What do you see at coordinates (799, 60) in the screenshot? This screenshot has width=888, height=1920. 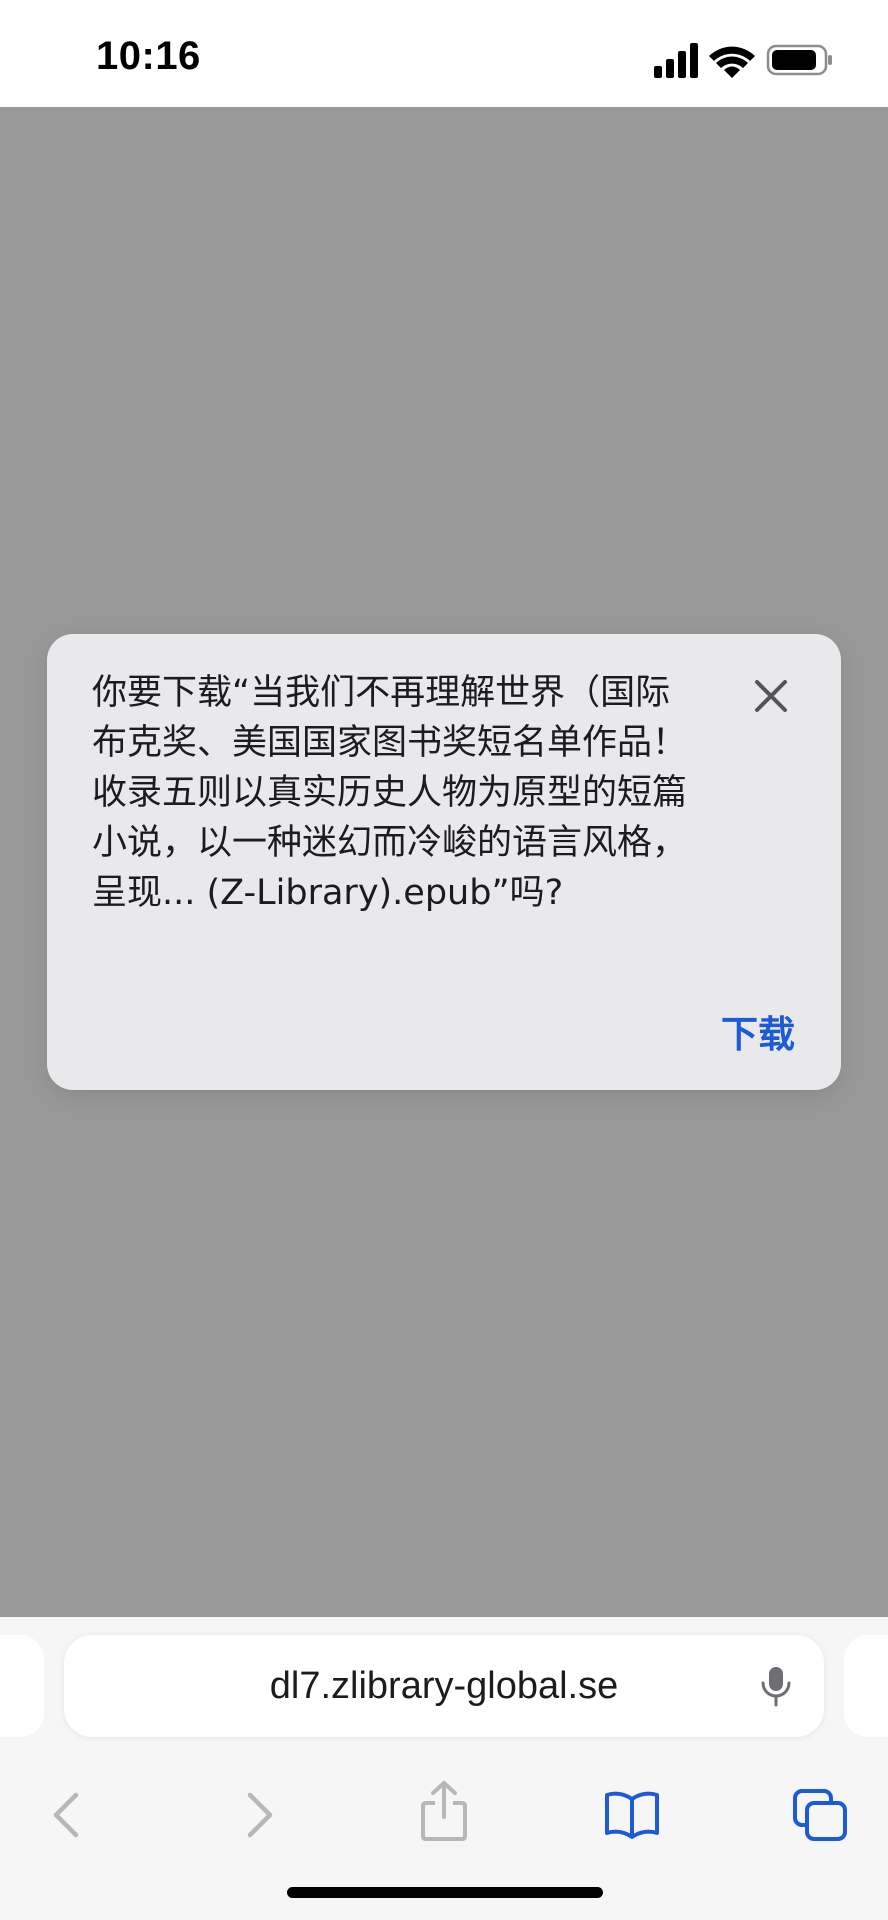 I see `battery-icon` at bounding box center [799, 60].